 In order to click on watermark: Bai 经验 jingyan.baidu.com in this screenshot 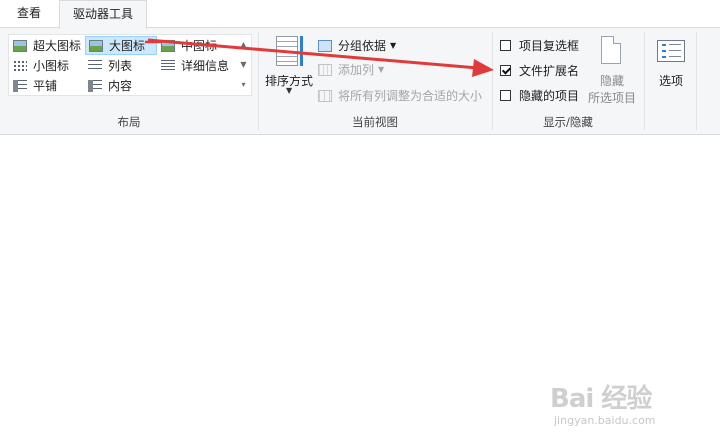, I will do `click(627, 408)`.